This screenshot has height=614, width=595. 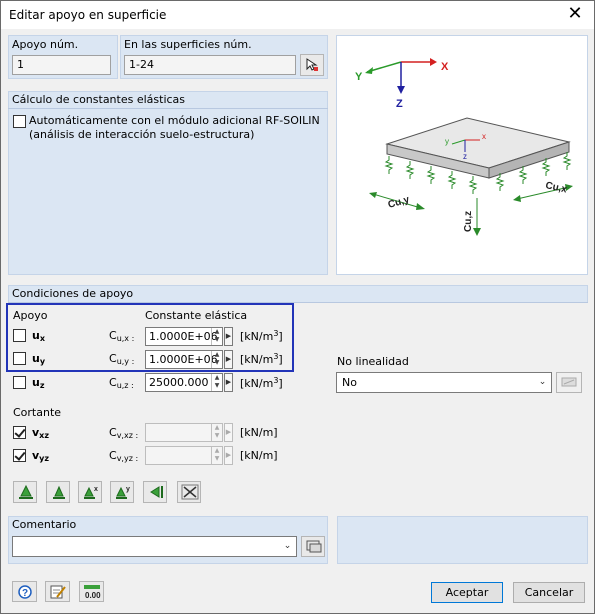 What do you see at coordinates (359, 77) in the screenshot?
I see `axis-y-text: Y` at bounding box center [359, 77].